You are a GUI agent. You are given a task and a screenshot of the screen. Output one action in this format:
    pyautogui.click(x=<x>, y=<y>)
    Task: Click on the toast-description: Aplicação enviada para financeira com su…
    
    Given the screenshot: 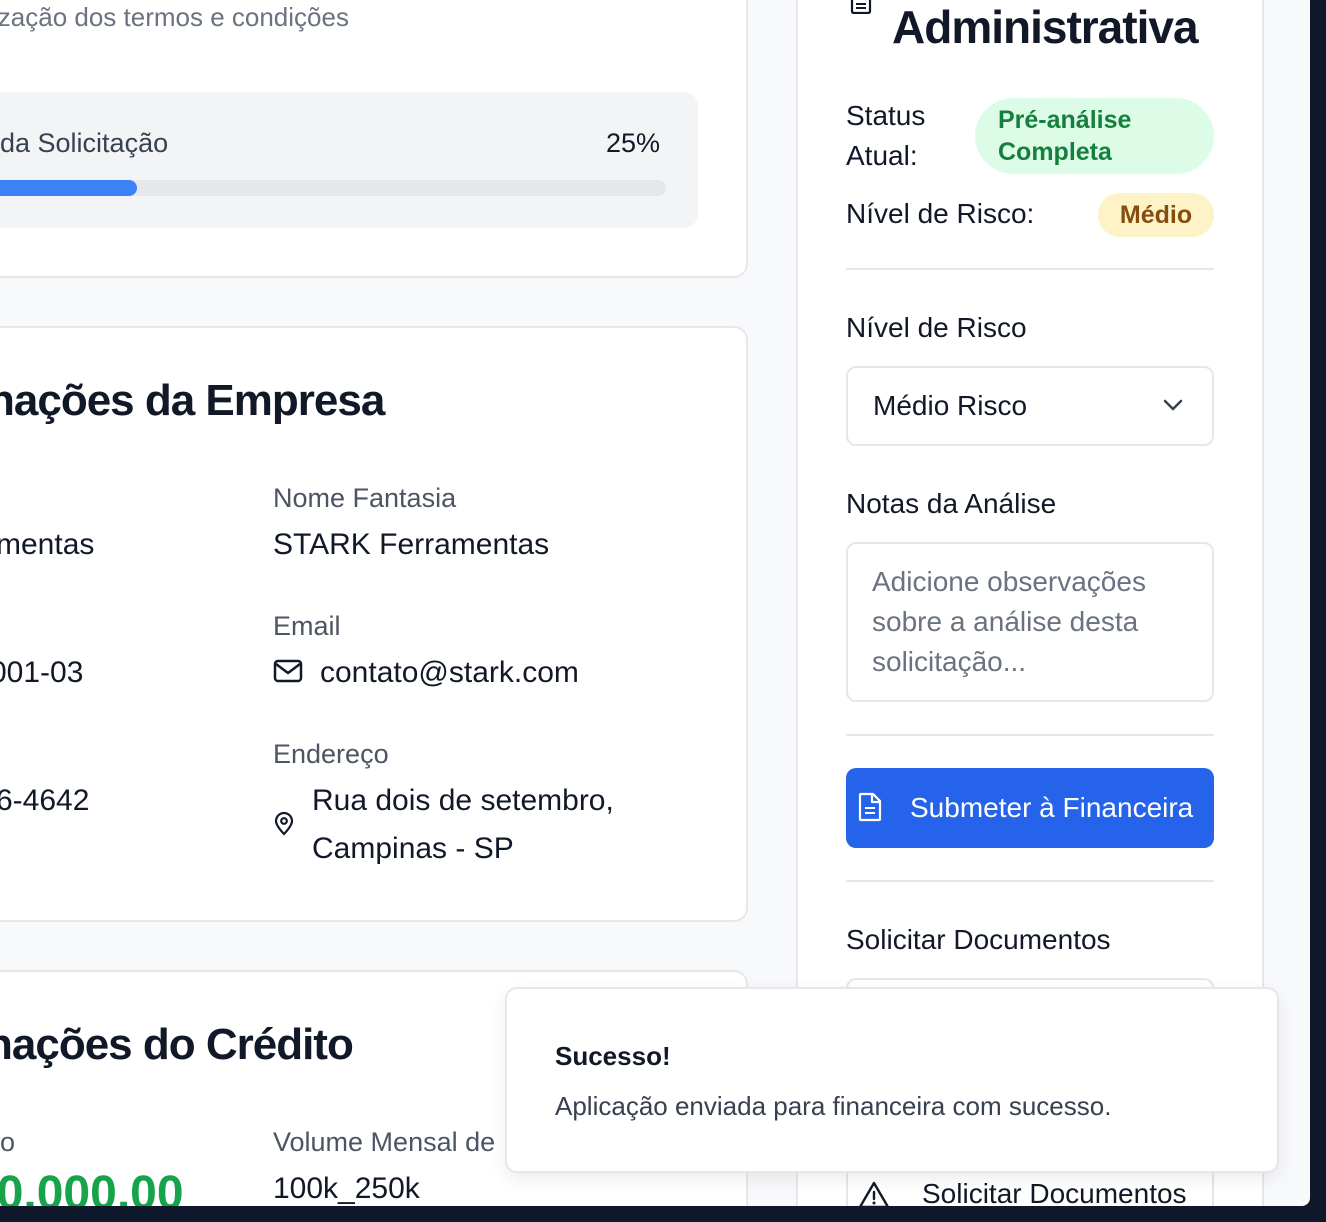 What is the action you would take?
    pyautogui.click(x=833, y=1106)
    